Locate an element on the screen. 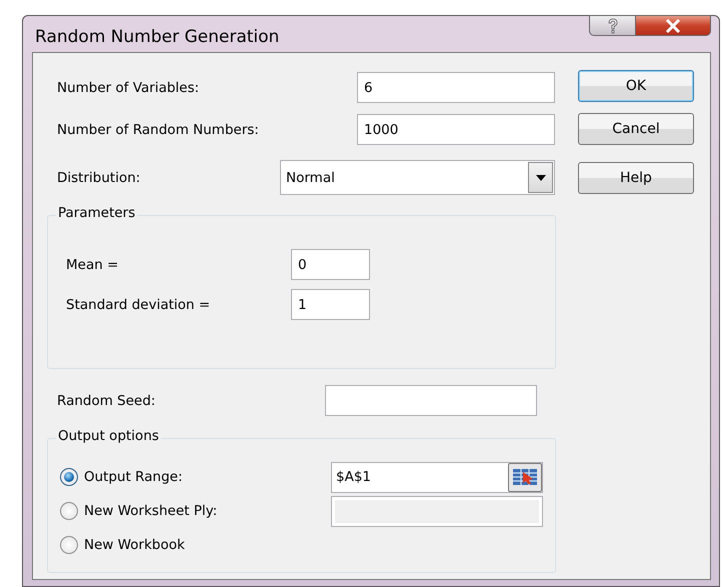 The height and width of the screenshot is (587, 722). input-field: 0 is located at coordinates (330, 264).